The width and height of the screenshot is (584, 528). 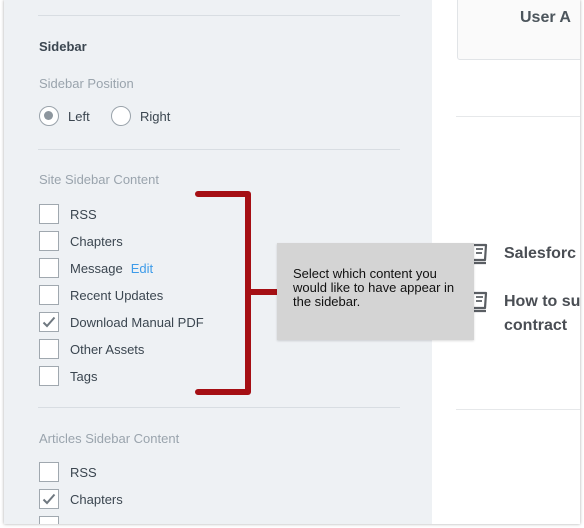 I want to click on checkbox-row-recent-updates: Recent Updates, so click(x=101, y=295).